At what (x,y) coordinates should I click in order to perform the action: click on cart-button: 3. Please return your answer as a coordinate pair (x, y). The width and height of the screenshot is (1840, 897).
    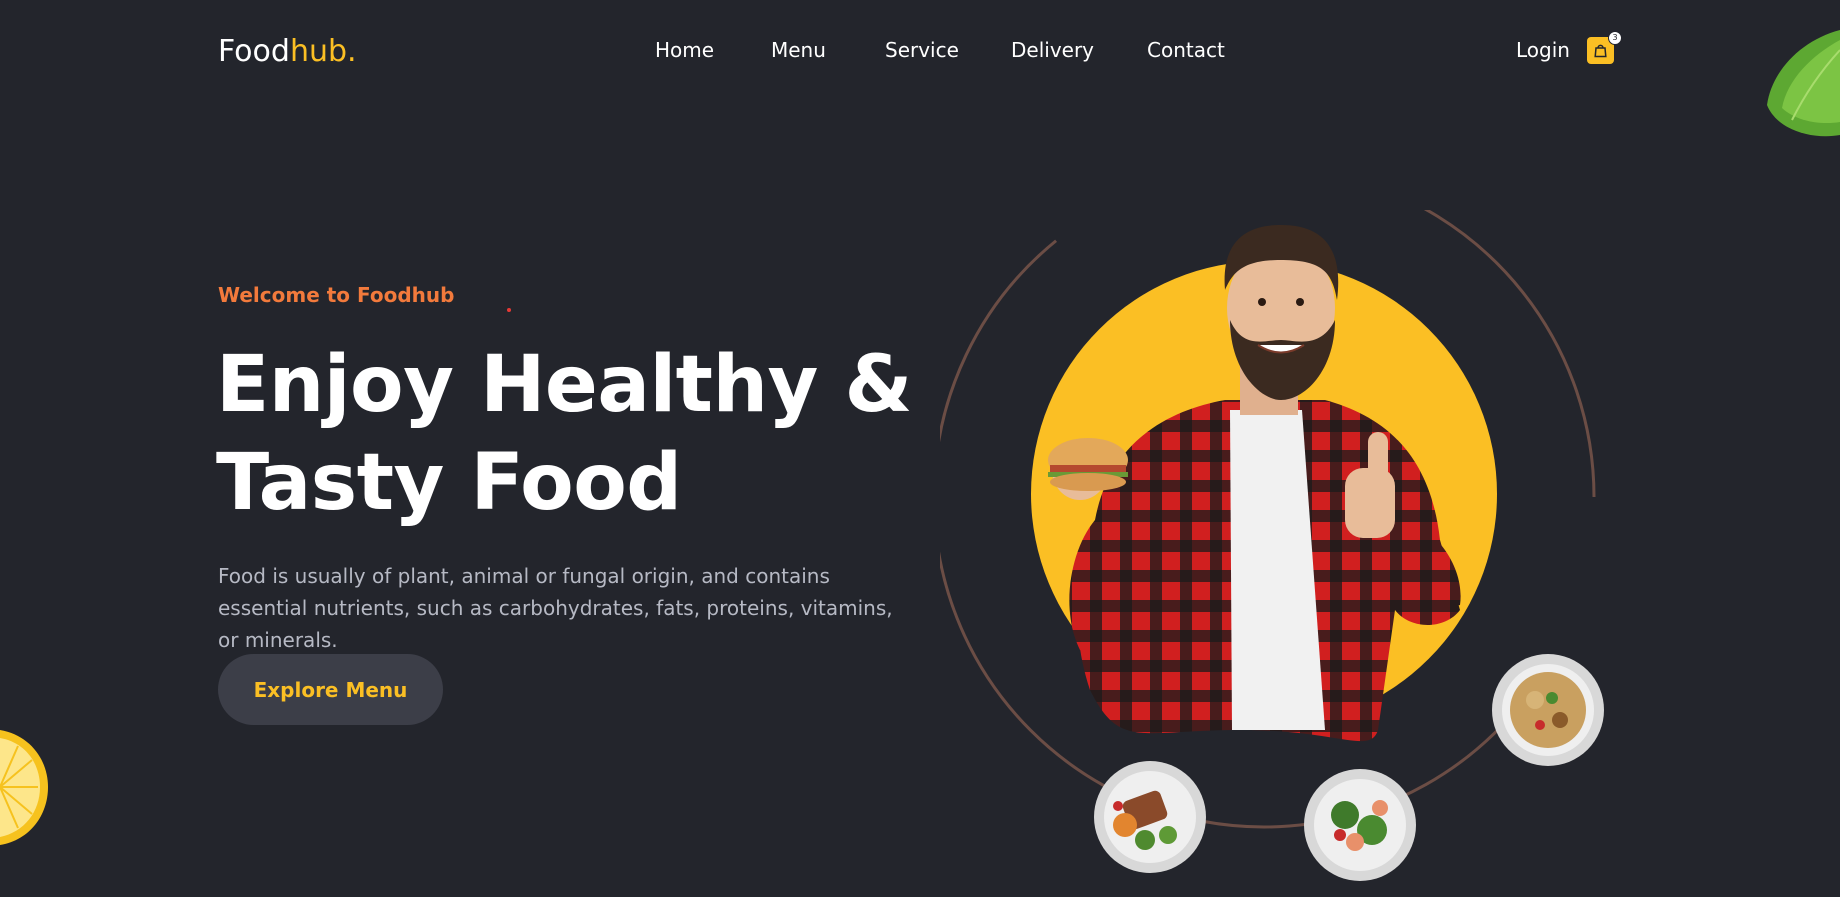
    Looking at the image, I should click on (1604, 47).